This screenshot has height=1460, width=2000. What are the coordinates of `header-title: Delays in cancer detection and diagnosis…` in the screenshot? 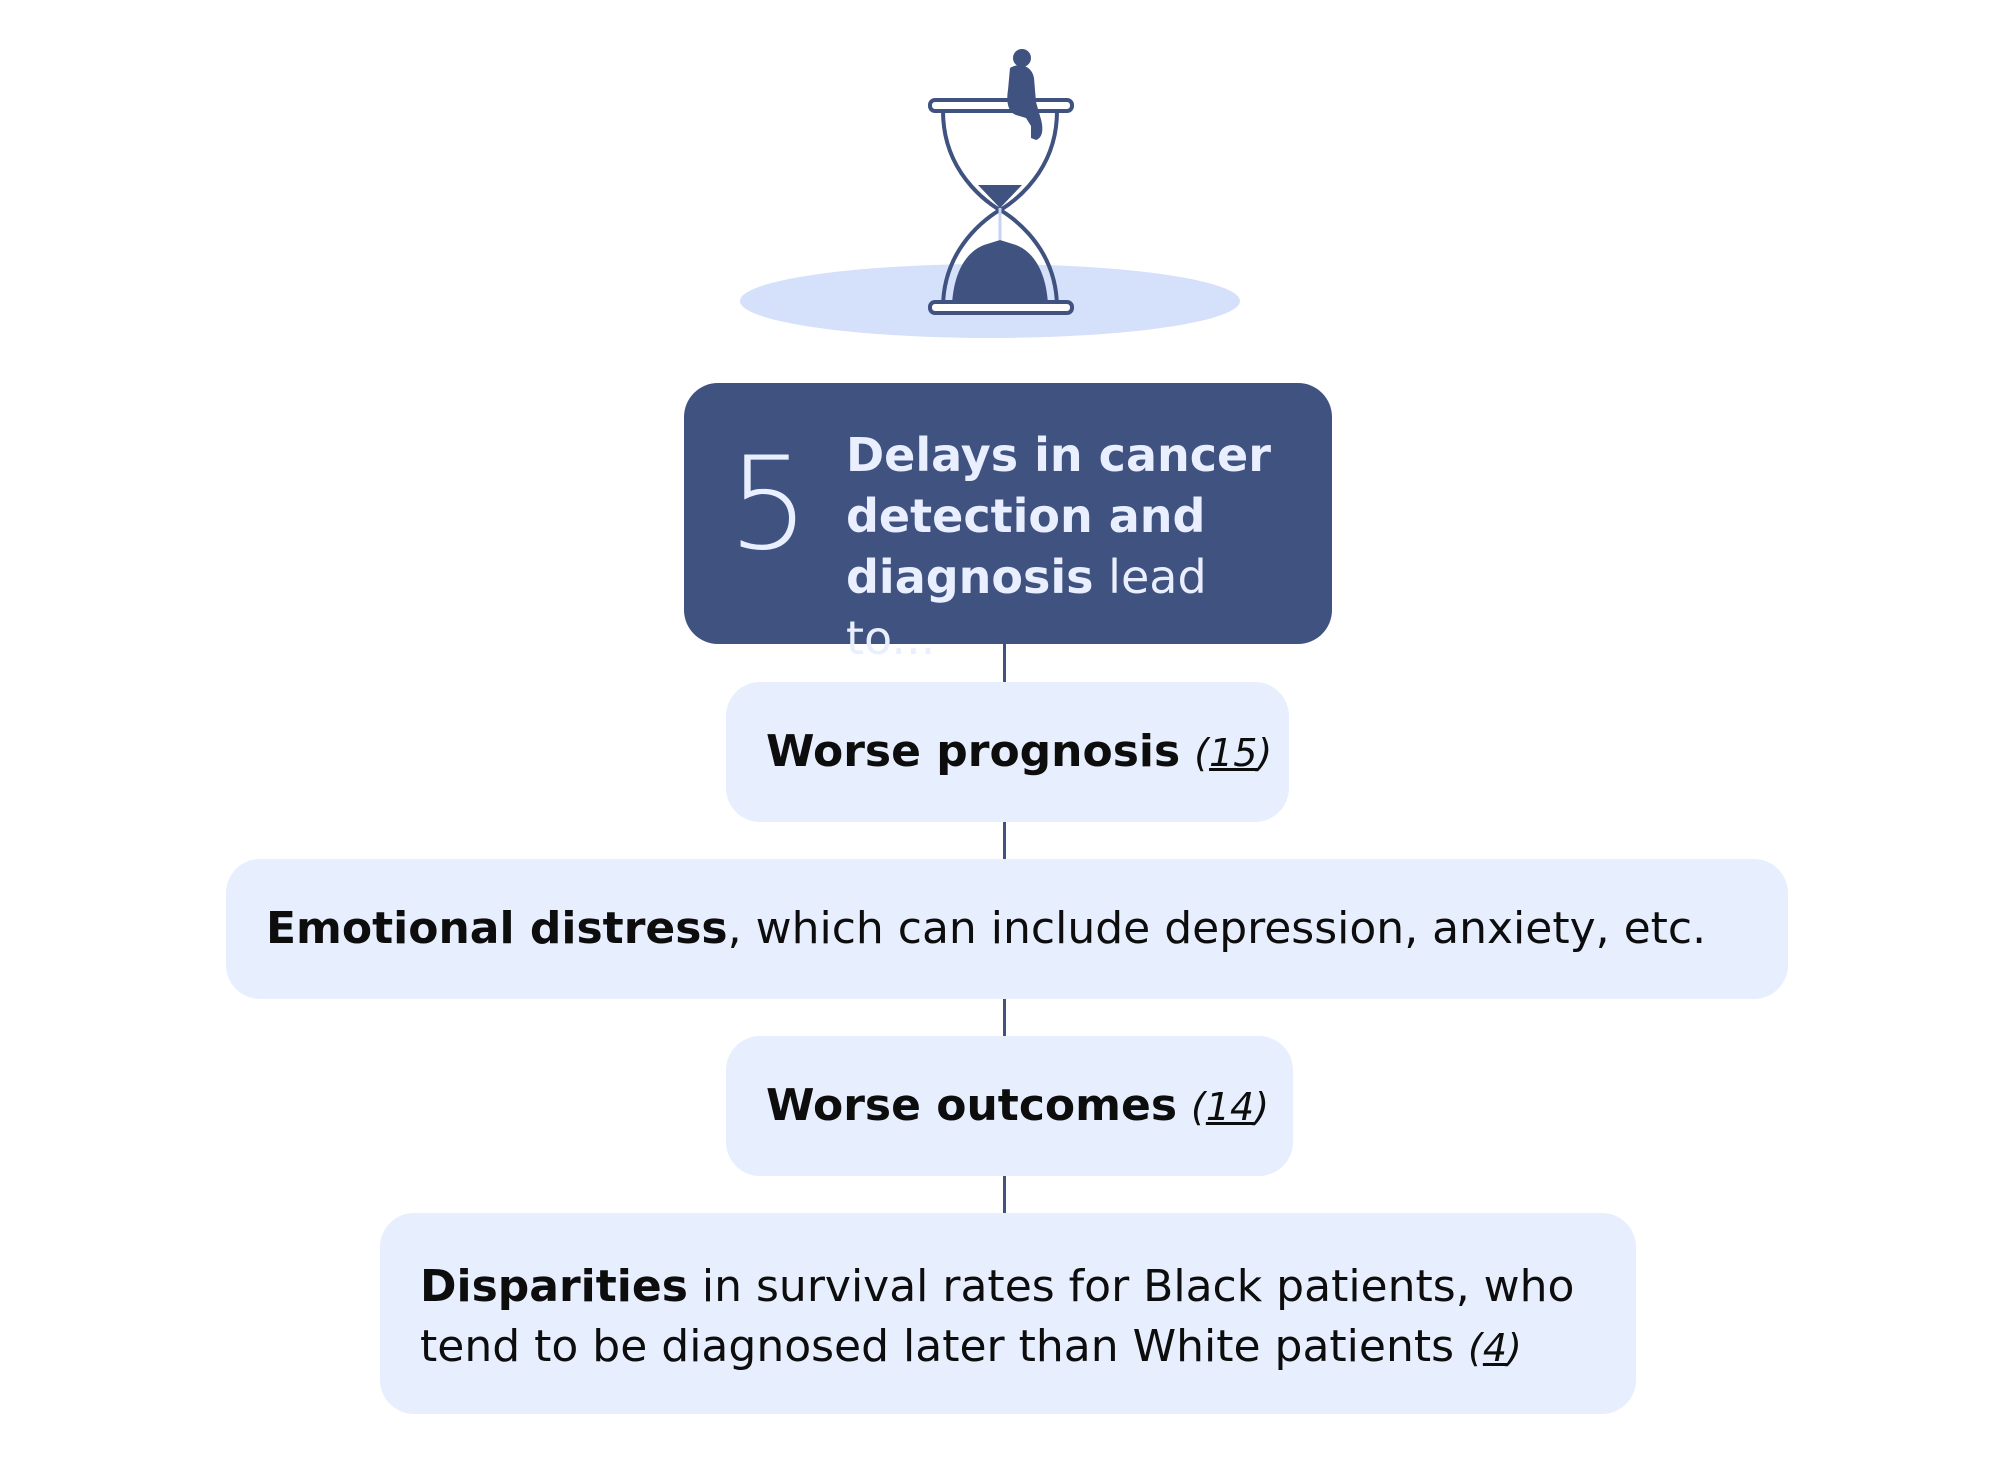 It's located at (1076, 547).